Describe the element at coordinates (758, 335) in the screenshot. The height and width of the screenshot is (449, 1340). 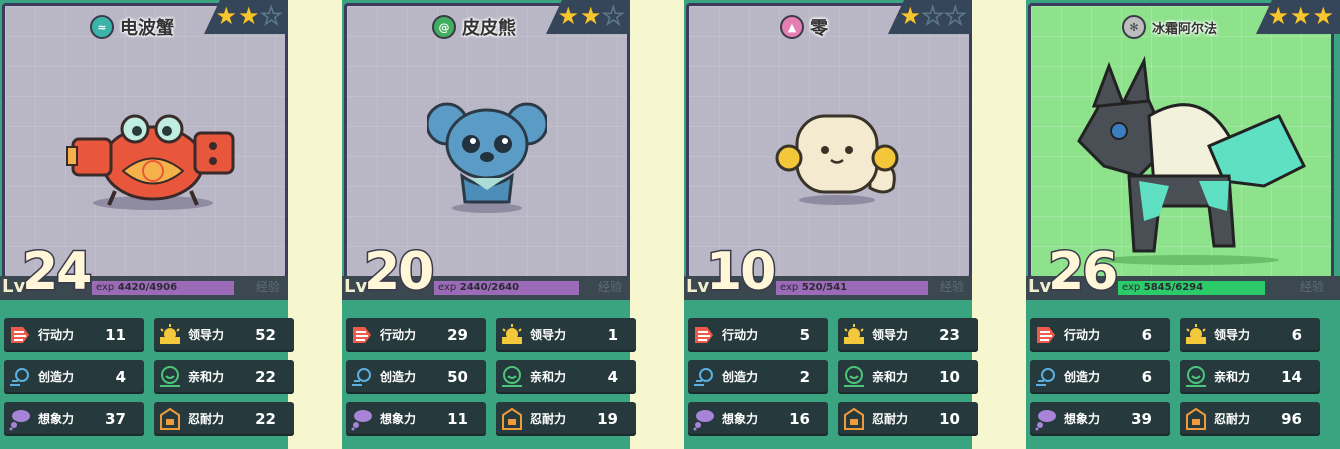
I see `stat-action: 行动力 5` at that location.